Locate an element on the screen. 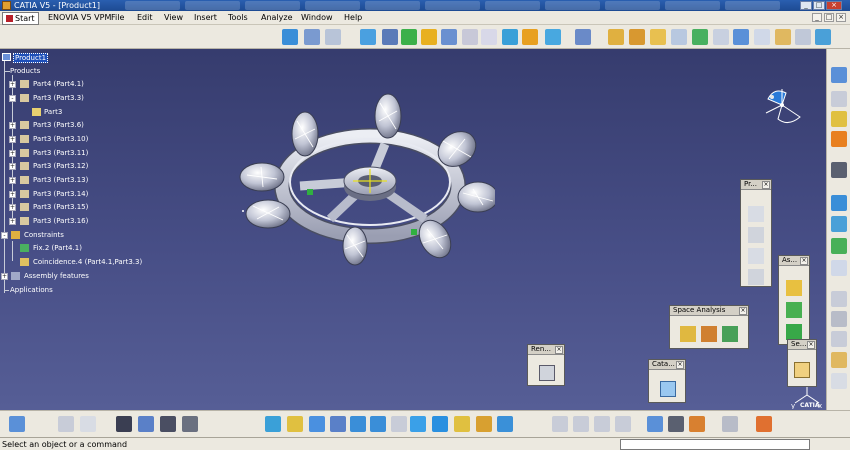  pen-icon is located at coordinates (368, 37).